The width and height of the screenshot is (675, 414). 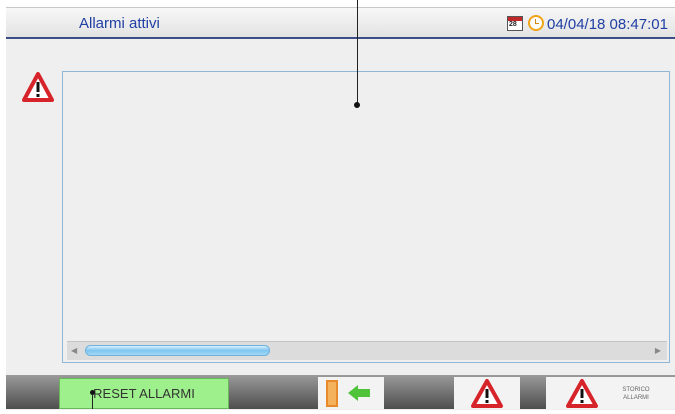 What do you see at coordinates (658, 350) in the screenshot?
I see `scroll-right-arrow-icon: ▶` at bounding box center [658, 350].